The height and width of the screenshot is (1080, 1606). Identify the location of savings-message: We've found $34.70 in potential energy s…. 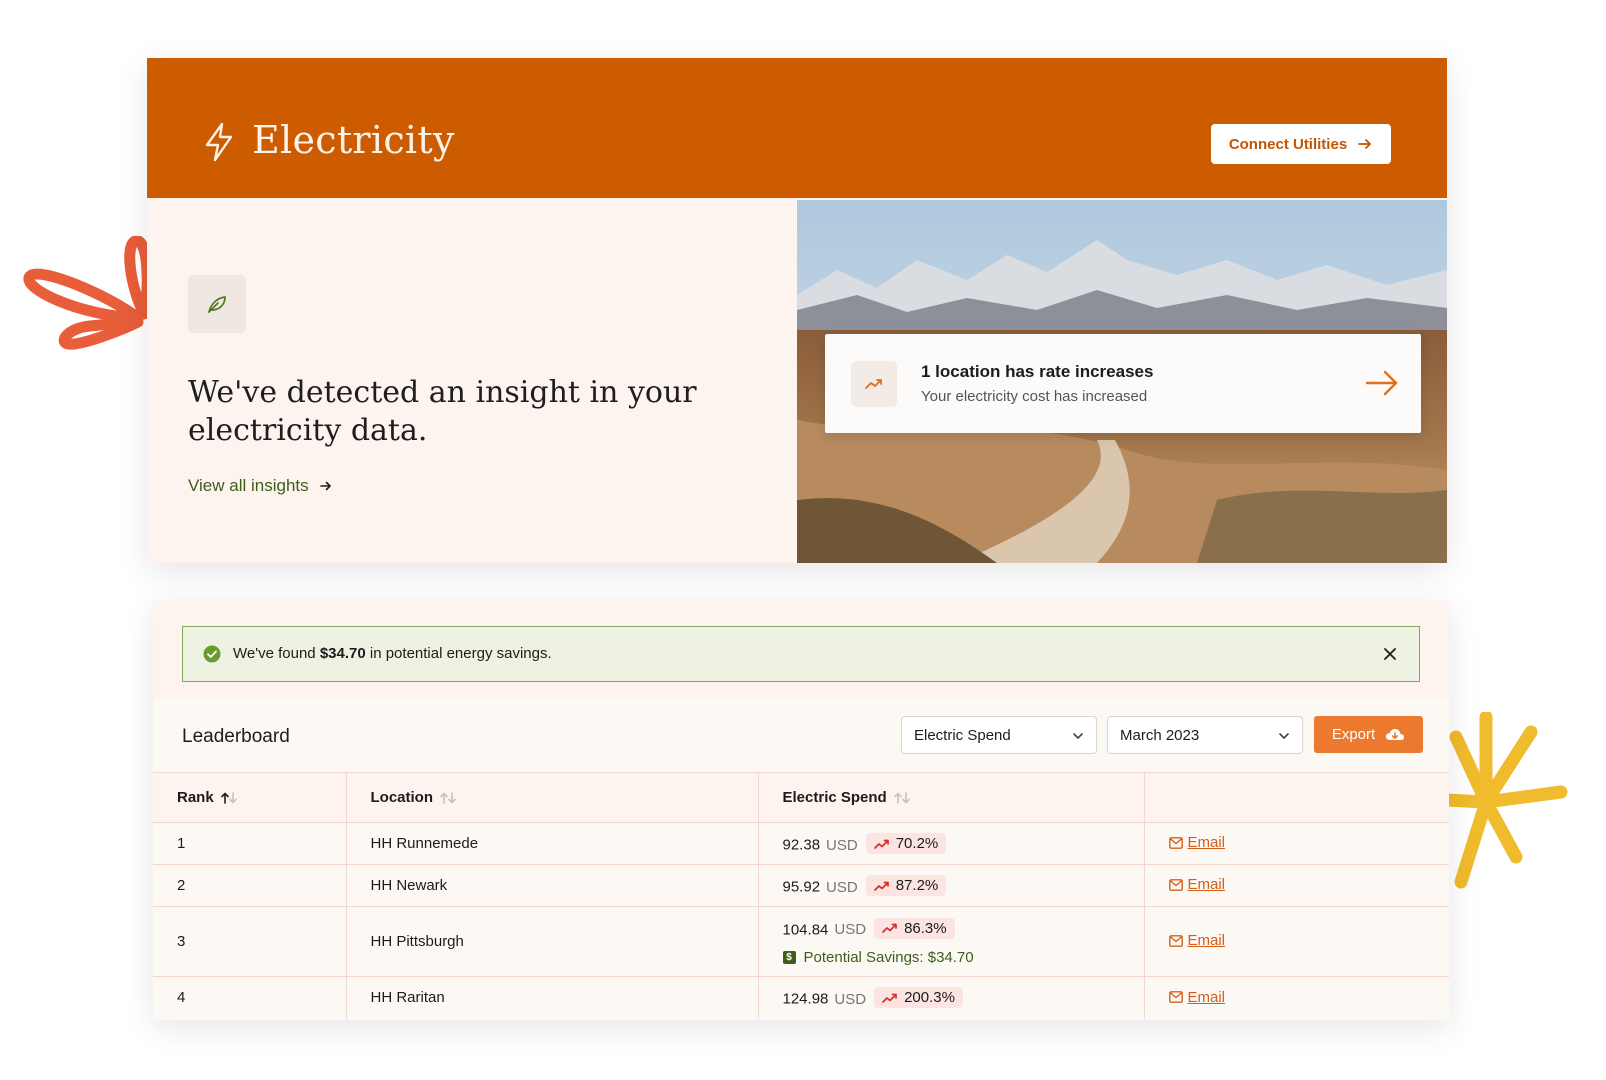
(392, 653).